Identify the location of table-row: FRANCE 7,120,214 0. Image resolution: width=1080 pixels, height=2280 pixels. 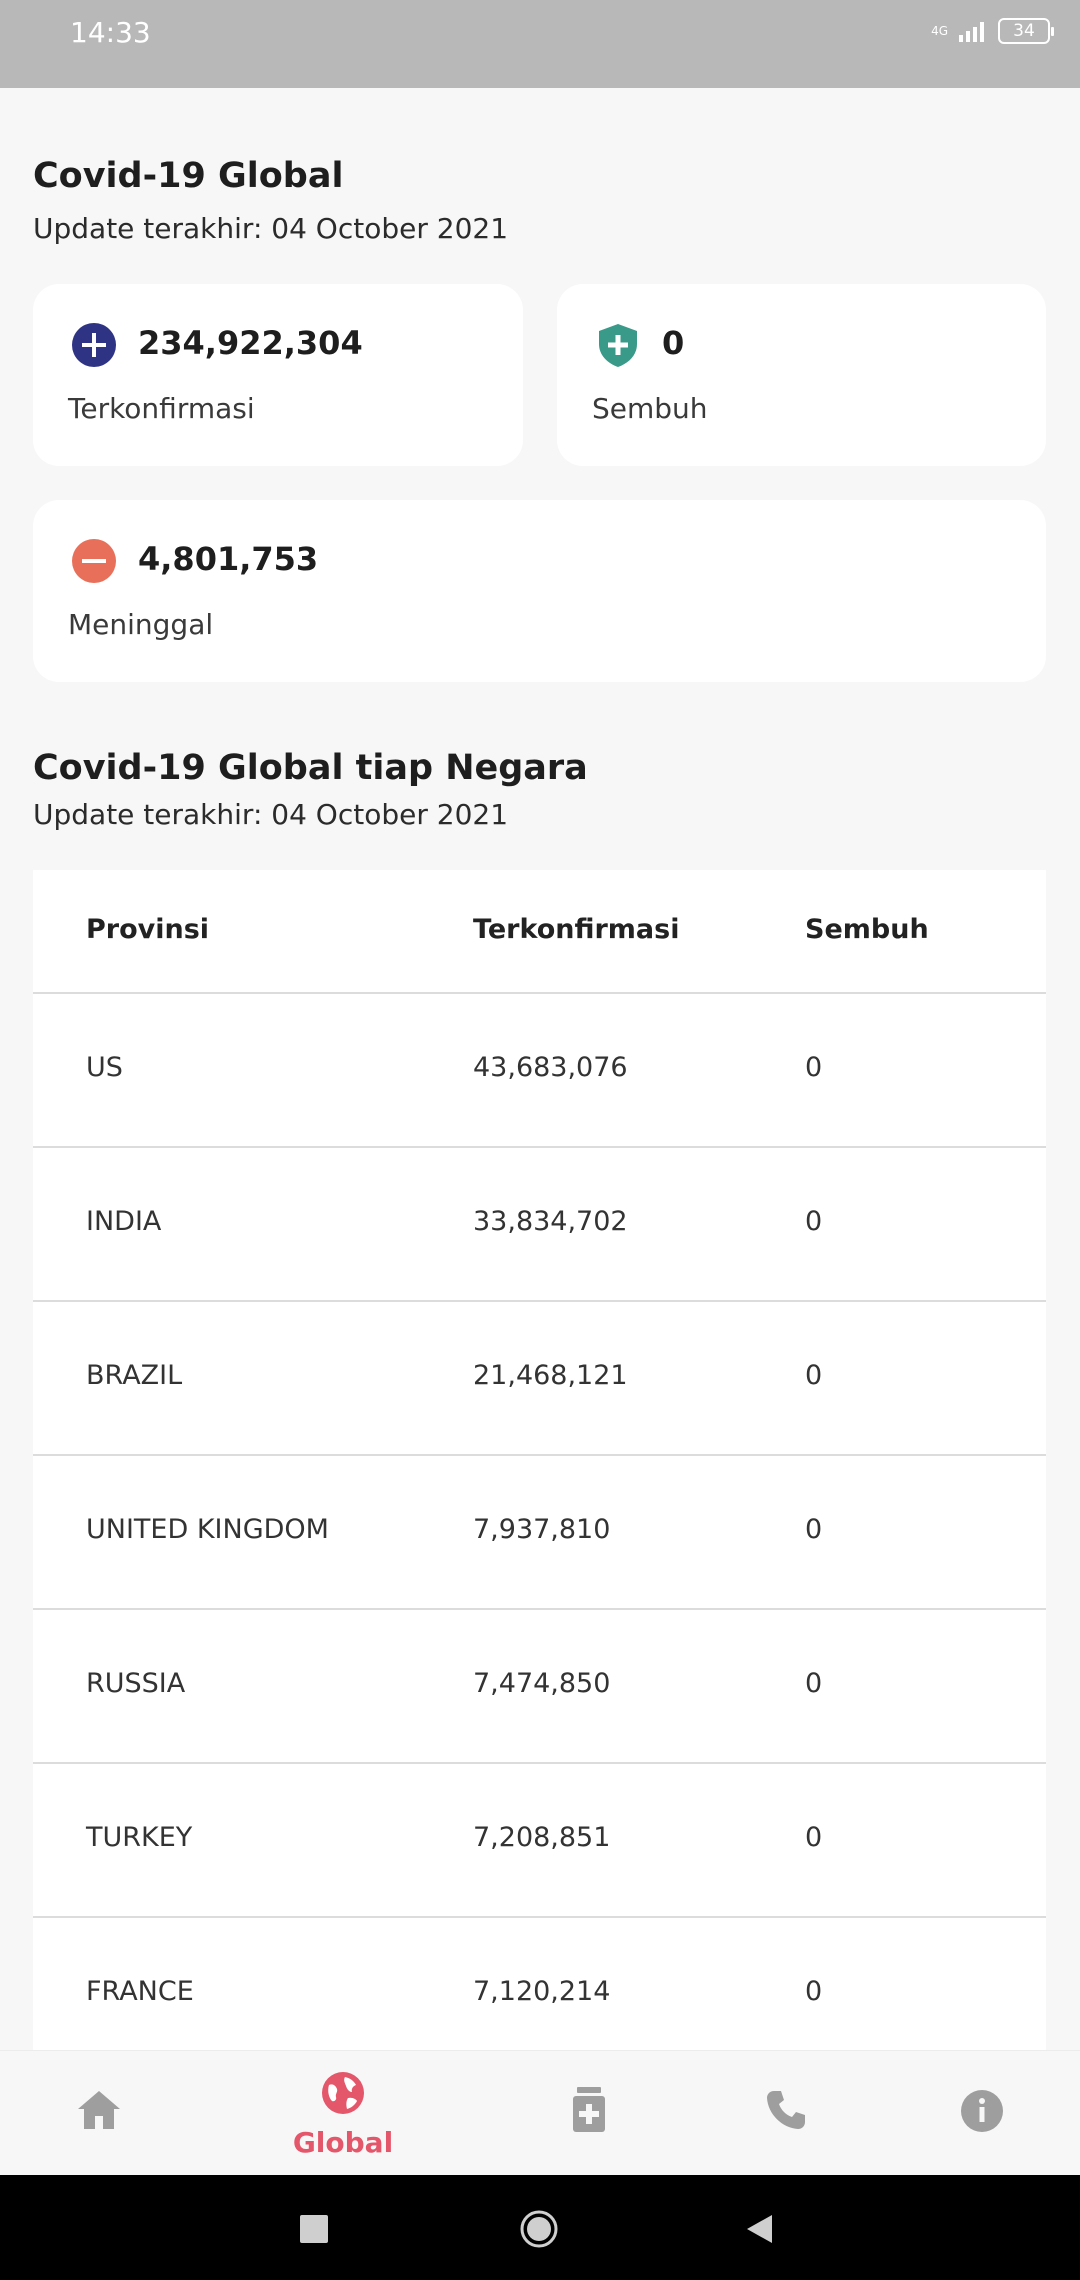
(539, 1984).